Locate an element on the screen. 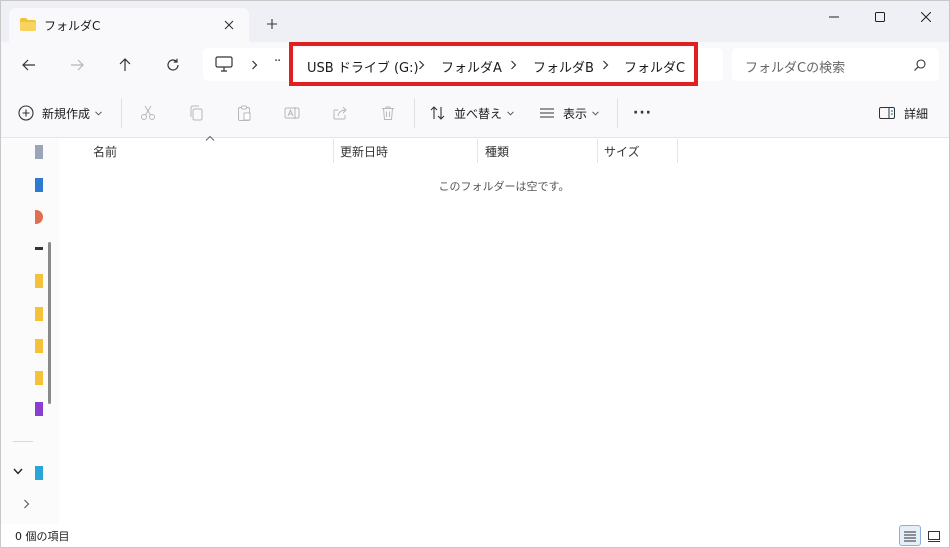 The width and height of the screenshot is (950, 548). copy-icon is located at coordinates (196, 113).